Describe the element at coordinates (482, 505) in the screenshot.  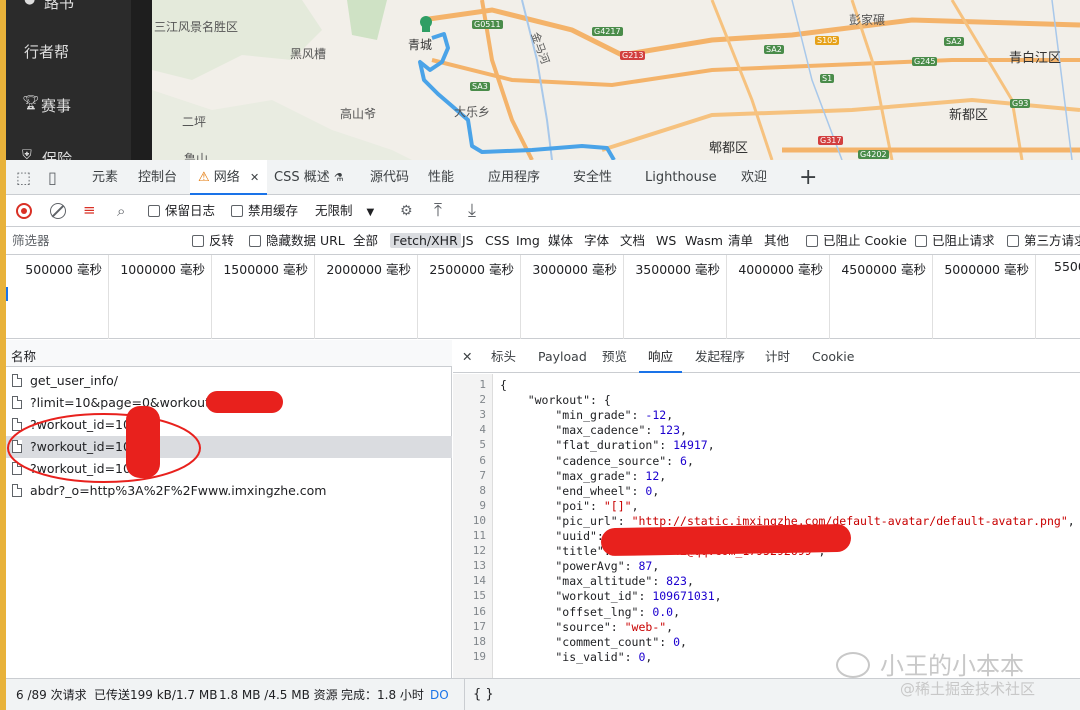
I see `line-number: 9` at that location.